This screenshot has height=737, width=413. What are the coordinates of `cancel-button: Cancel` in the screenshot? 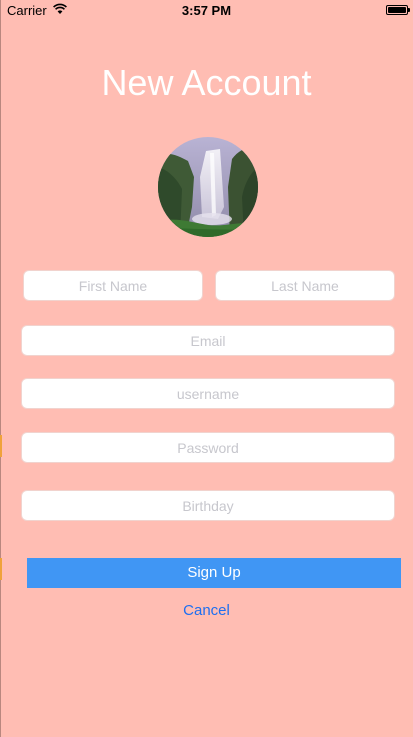 It's located at (206, 611).